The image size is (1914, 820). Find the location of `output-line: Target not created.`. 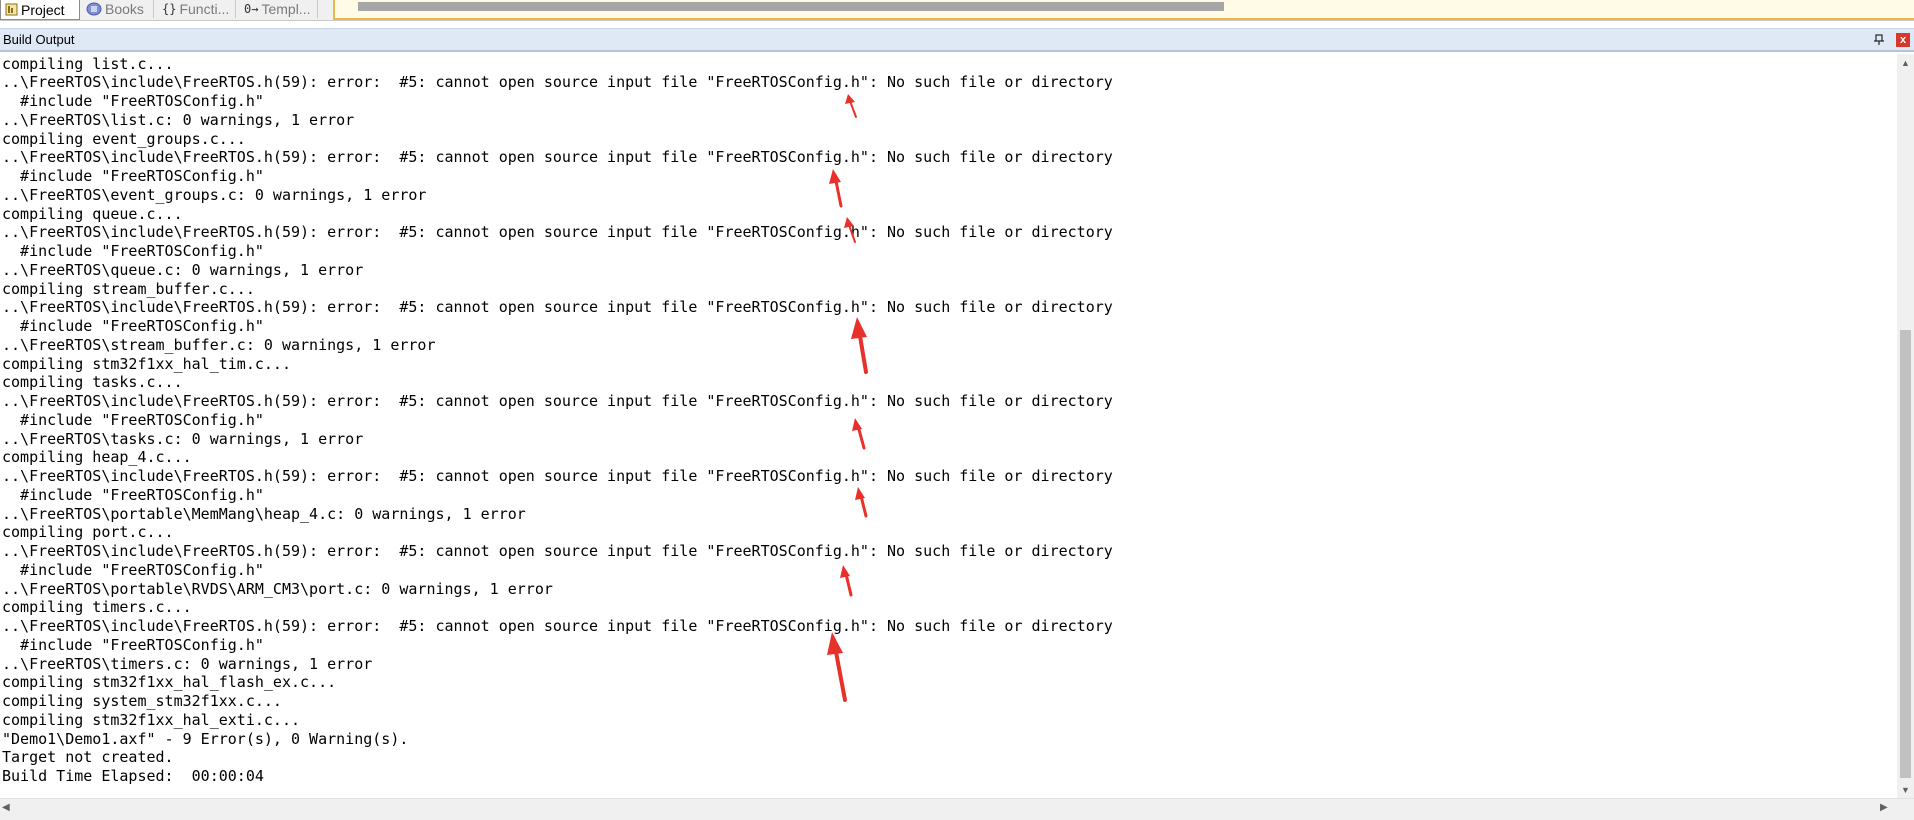

output-line: Target not created. is located at coordinates (88, 757).